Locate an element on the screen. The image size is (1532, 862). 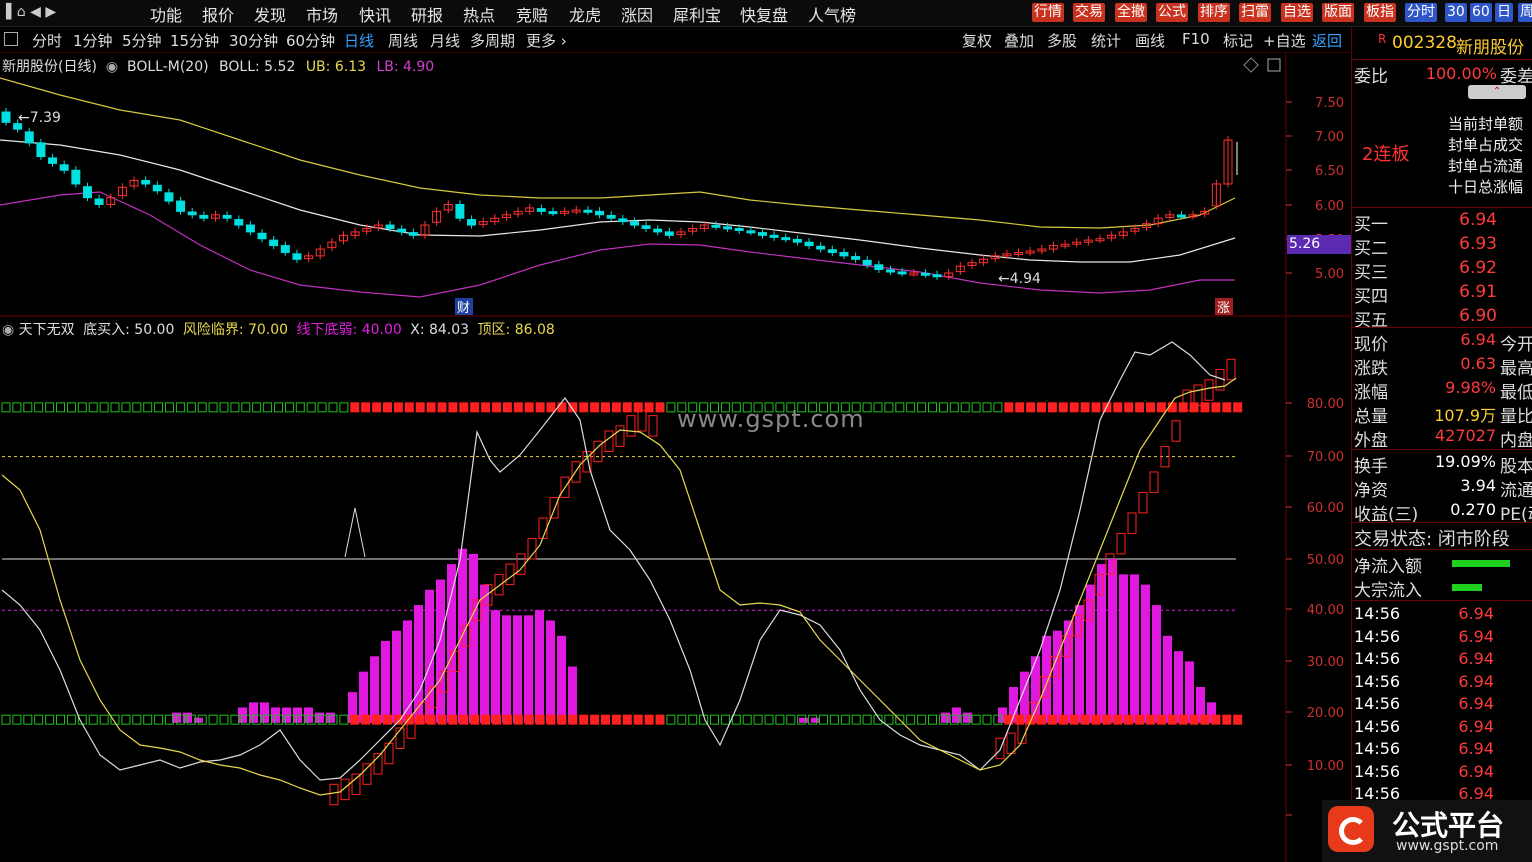
top-button: 分时 is located at coordinates (1421, 12).